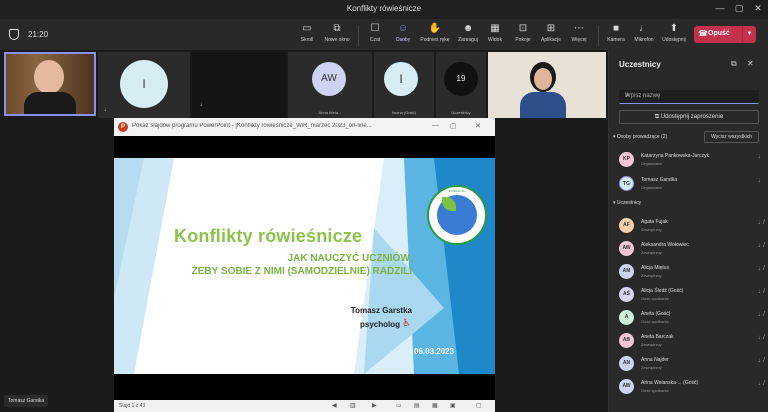  Describe the element at coordinates (434, 351) in the screenshot. I see `slide-date: 06.03.2023` at that location.